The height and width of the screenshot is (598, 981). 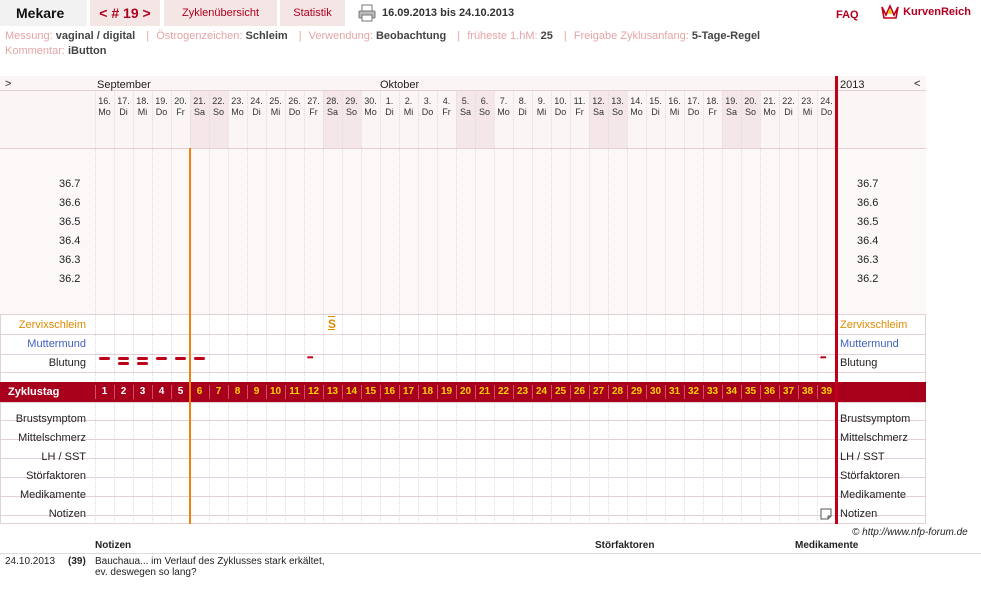 I want to click on temp-label-left: 36.7, so click(x=70, y=184).